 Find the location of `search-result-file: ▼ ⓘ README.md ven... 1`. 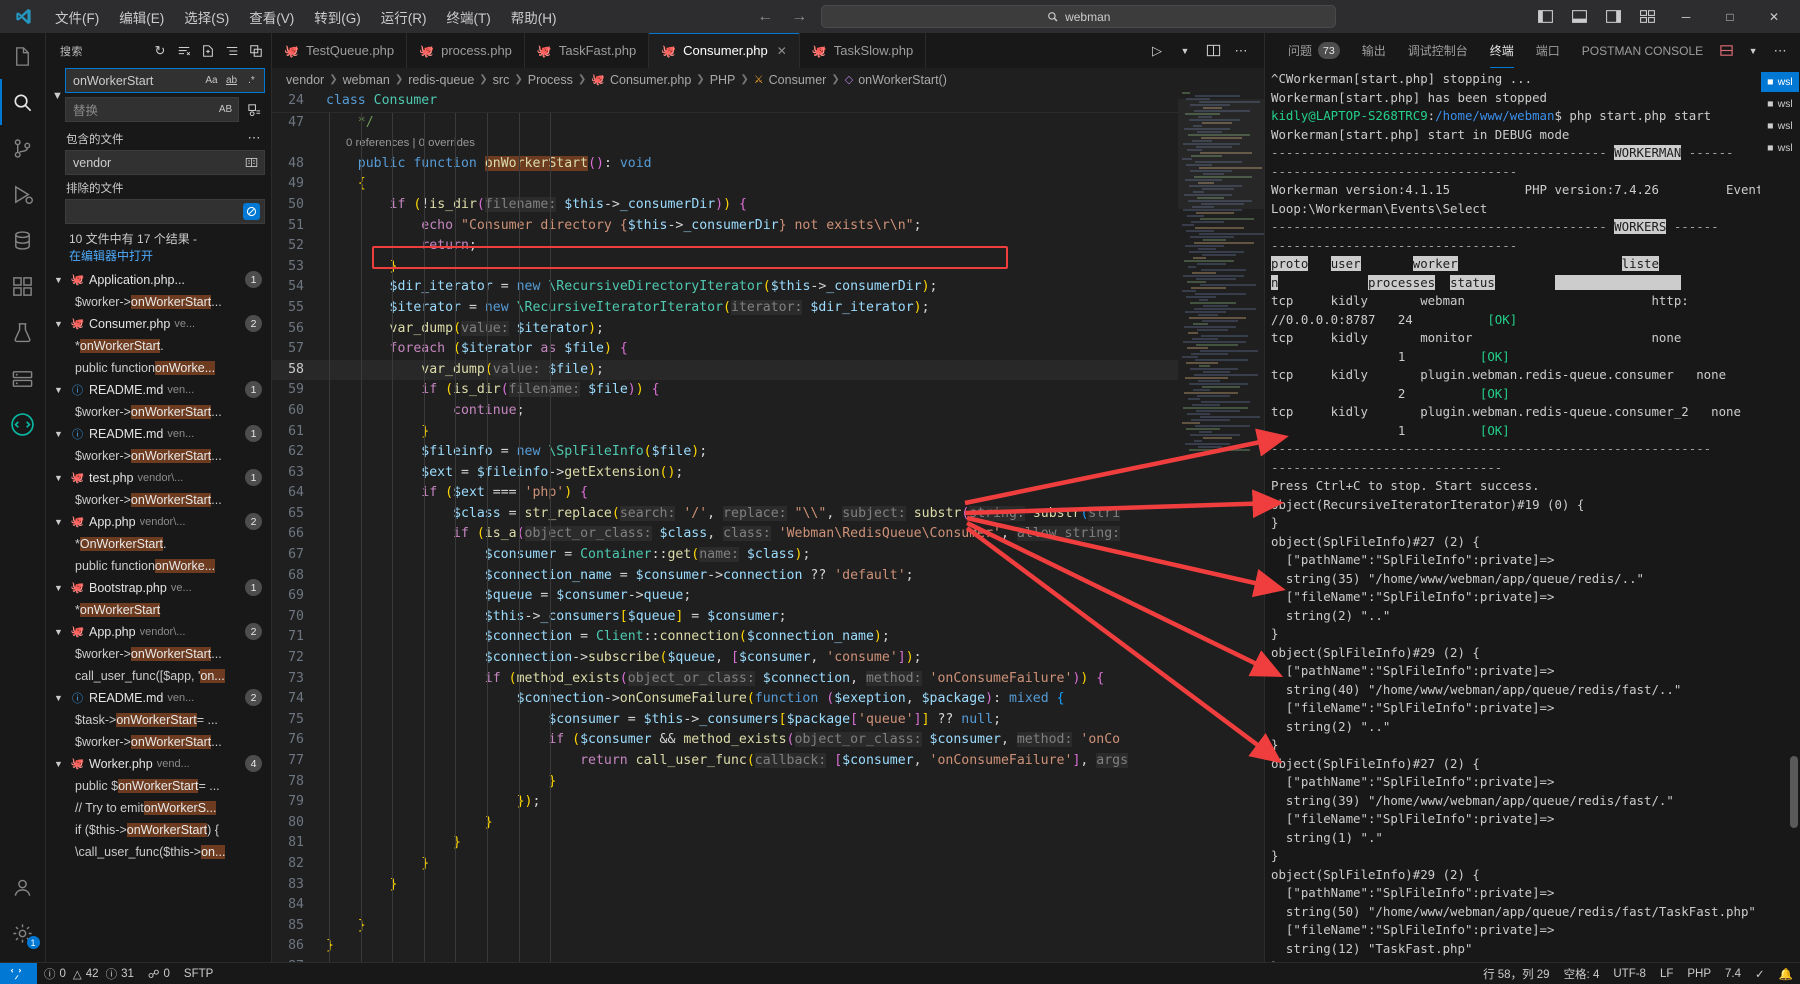

search-result-file: ▼ ⓘ README.md ven... 1 is located at coordinates (158, 390).